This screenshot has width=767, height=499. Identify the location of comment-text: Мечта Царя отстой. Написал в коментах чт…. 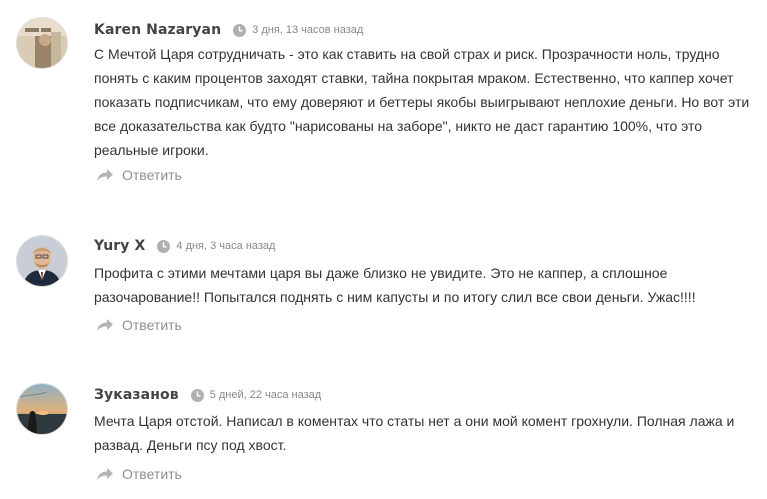
(414, 433).